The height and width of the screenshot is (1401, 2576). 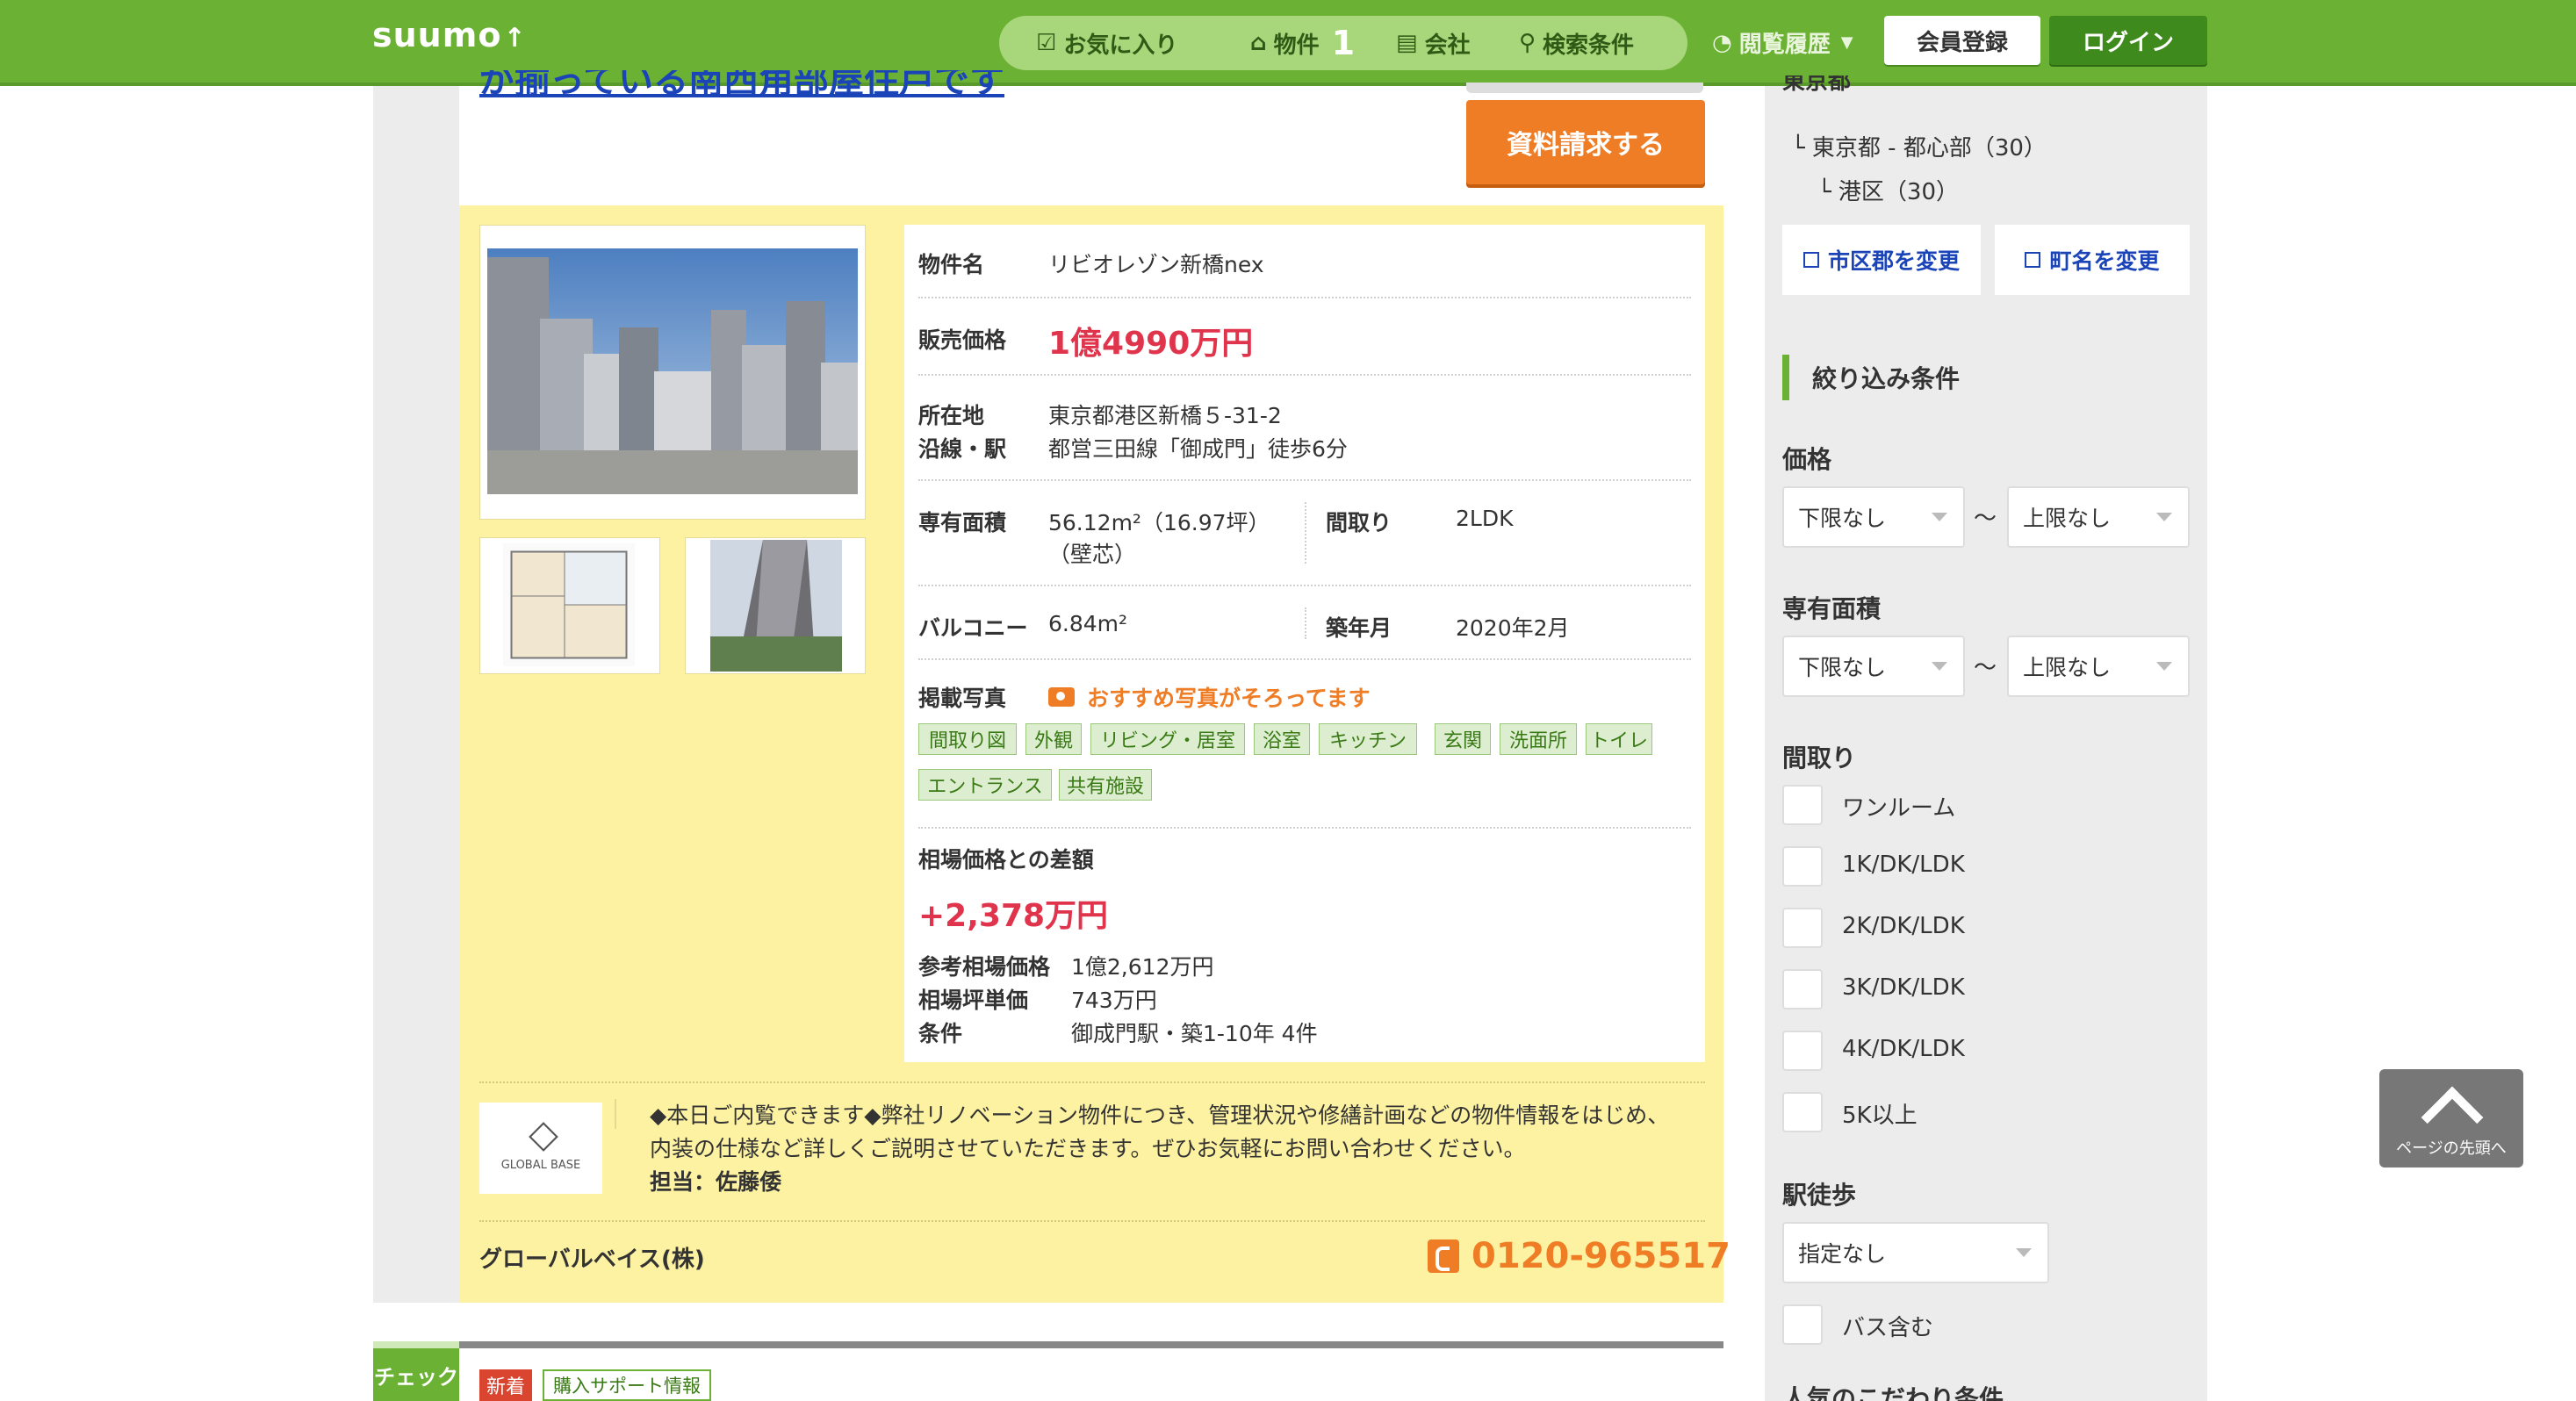 What do you see at coordinates (1819, 758) in the screenshot?
I see `layout-filter-heading: 間取り` at bounding box center [1819, 758].